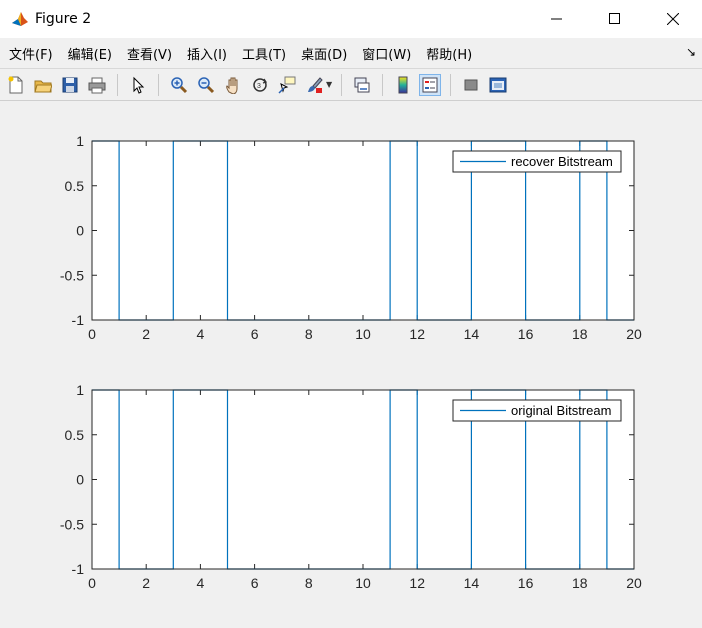  What do you see at coordinates (92, 583) in the screenshot?
I see `axes-2-xtick-label: 0` at bounding box center [92, 583].